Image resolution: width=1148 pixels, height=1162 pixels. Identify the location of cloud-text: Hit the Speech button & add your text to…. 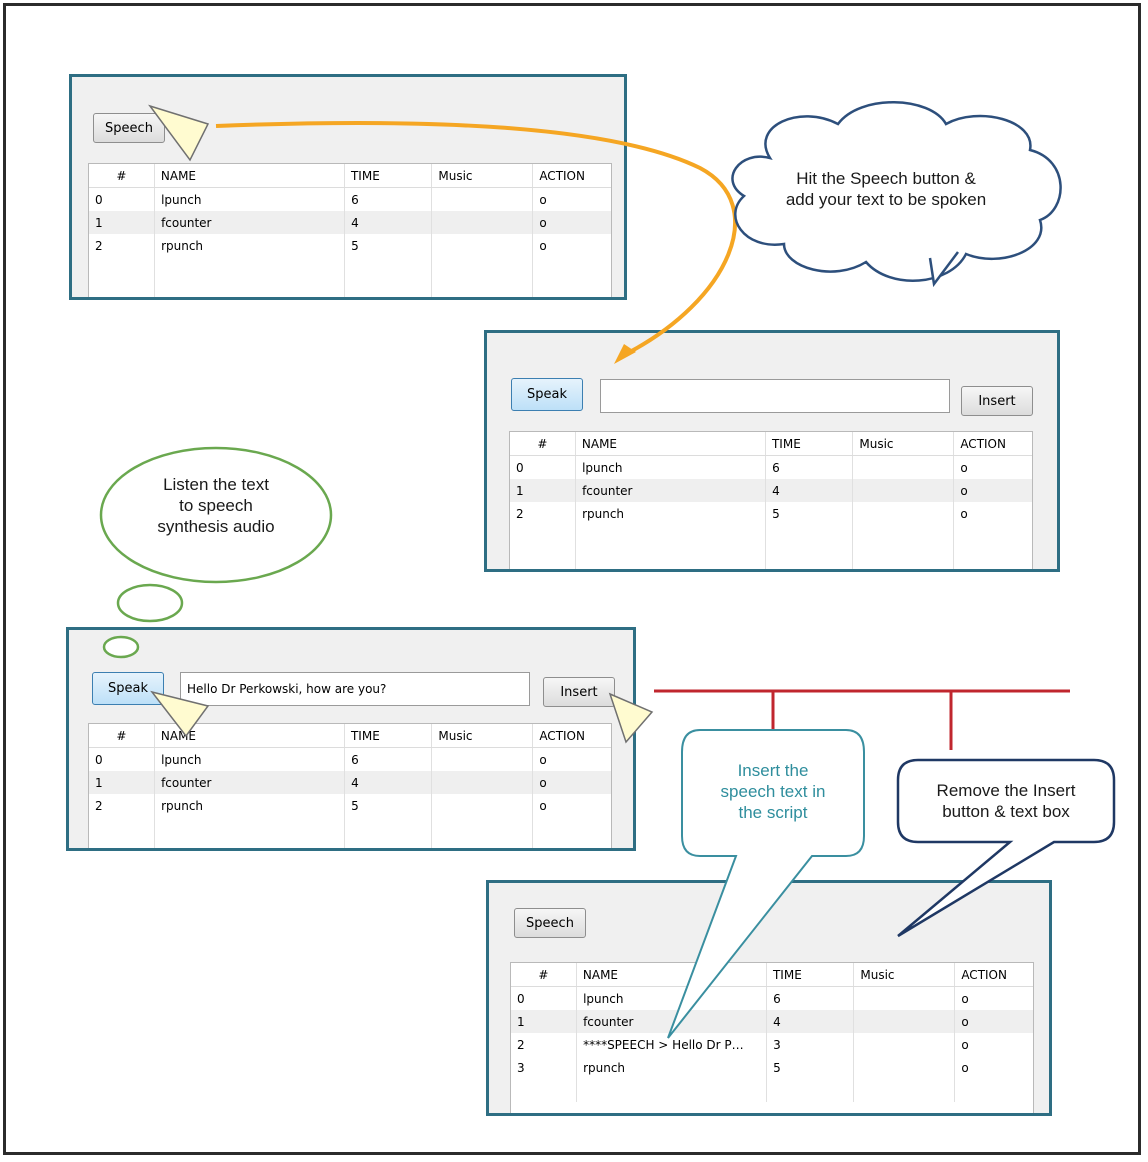
(886, 189).